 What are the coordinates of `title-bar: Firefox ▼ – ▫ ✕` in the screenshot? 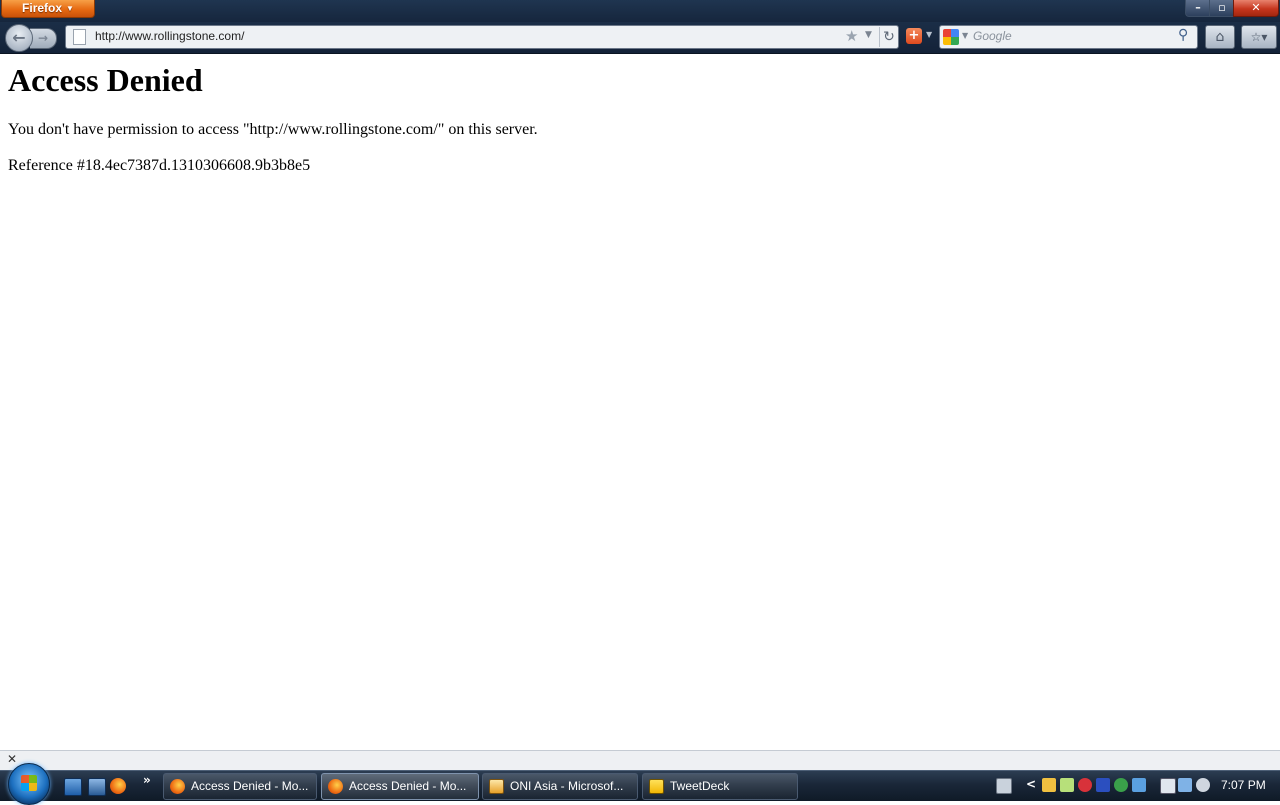 It's located at (640, 11).